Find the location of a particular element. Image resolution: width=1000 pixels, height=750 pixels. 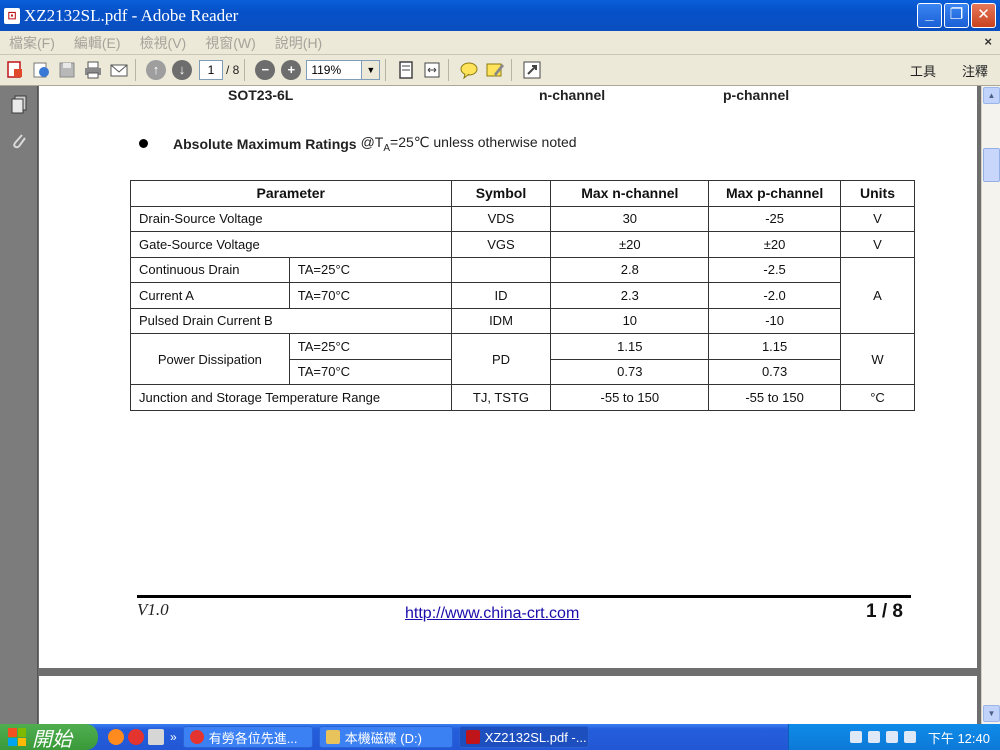

scroll-up-icon: ▲ is located at coordinates (991, 95).